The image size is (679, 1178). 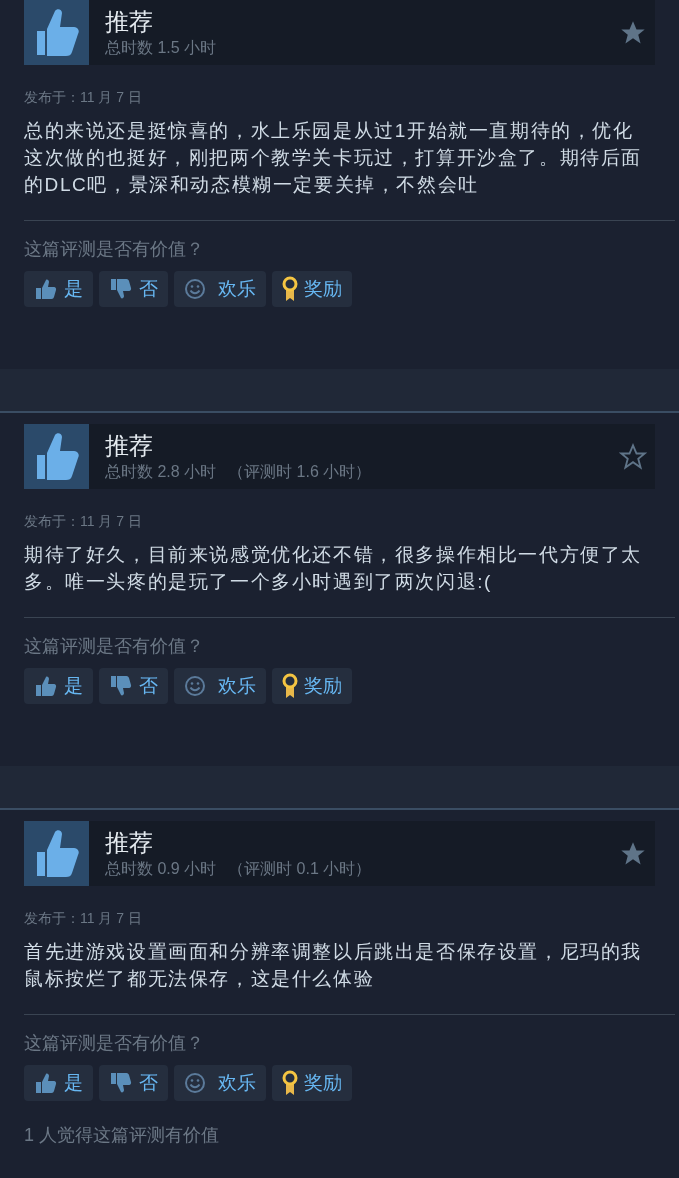 I want to click on review-text: 首先进游戏设置画面和分辨率调整以后跳出是否保存设置，尼玛的我鼠标按烂了都无法保存，这是什么体验, so click(x=333, y=965).